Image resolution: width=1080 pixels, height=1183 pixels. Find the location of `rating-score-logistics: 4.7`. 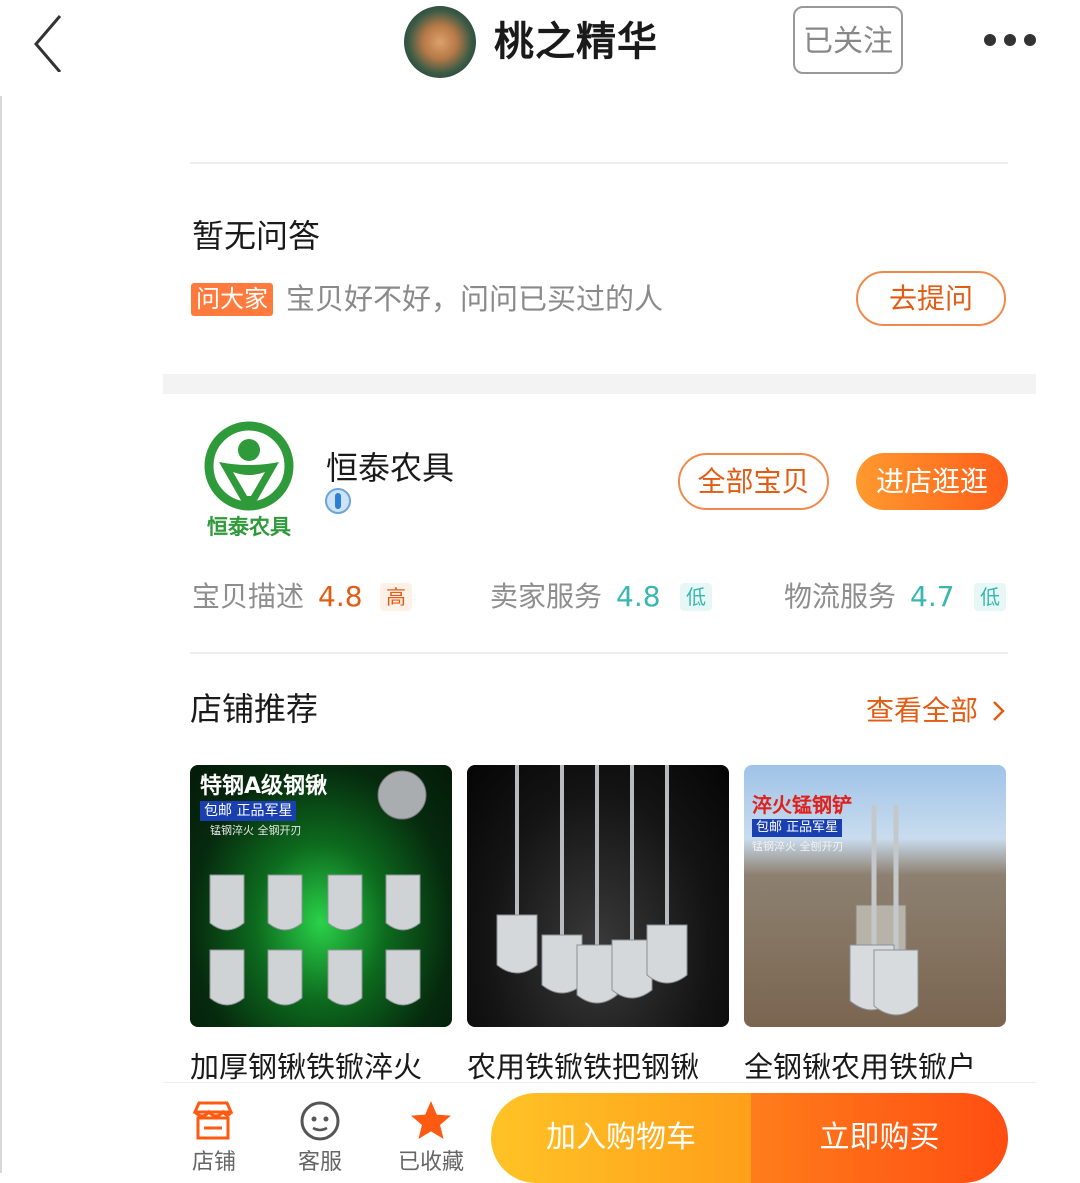

rating-score-logistics: 4.7 is located at coordinates (932, 596).